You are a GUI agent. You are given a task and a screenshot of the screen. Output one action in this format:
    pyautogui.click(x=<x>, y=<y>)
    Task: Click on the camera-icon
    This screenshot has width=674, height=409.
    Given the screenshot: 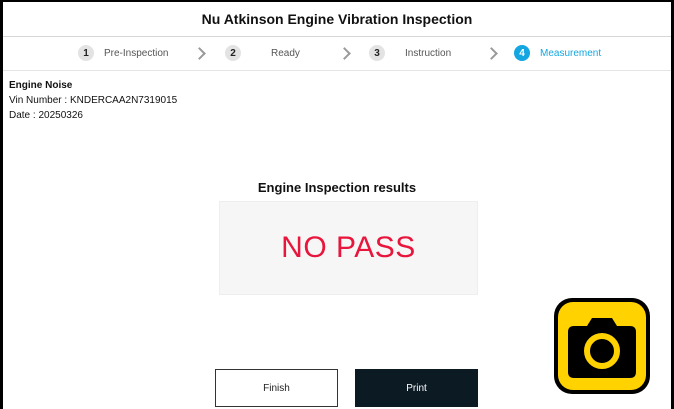 What is the action you would take?
    pyautogui.click(x=602, y=346)
    